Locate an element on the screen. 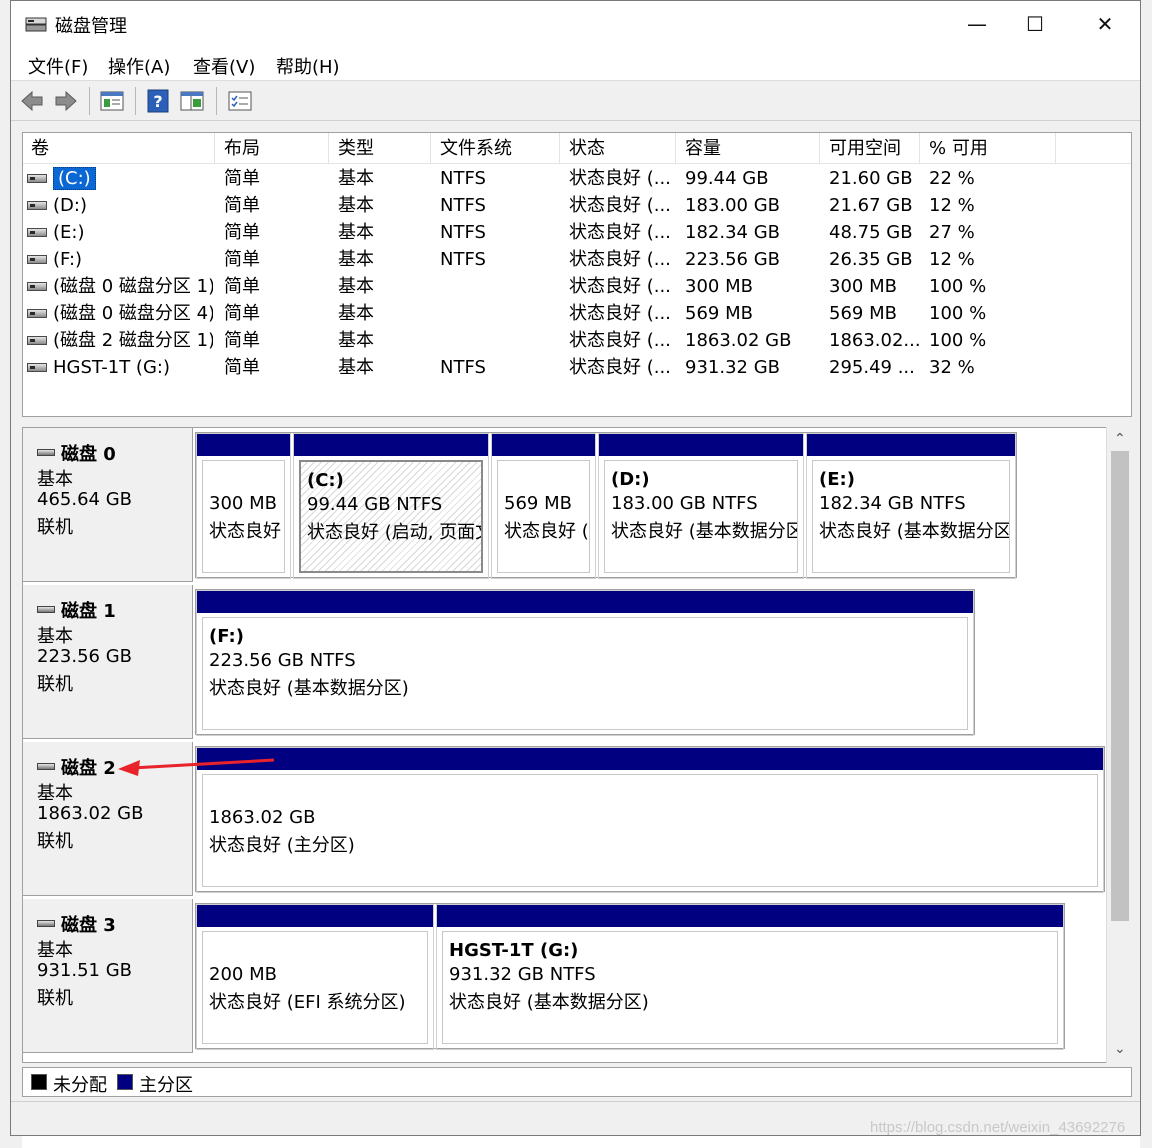 Image resolution: width=1152 pixels, height=1148 pixels. legend-swatch-primary is located at coordinates (125, 1082).